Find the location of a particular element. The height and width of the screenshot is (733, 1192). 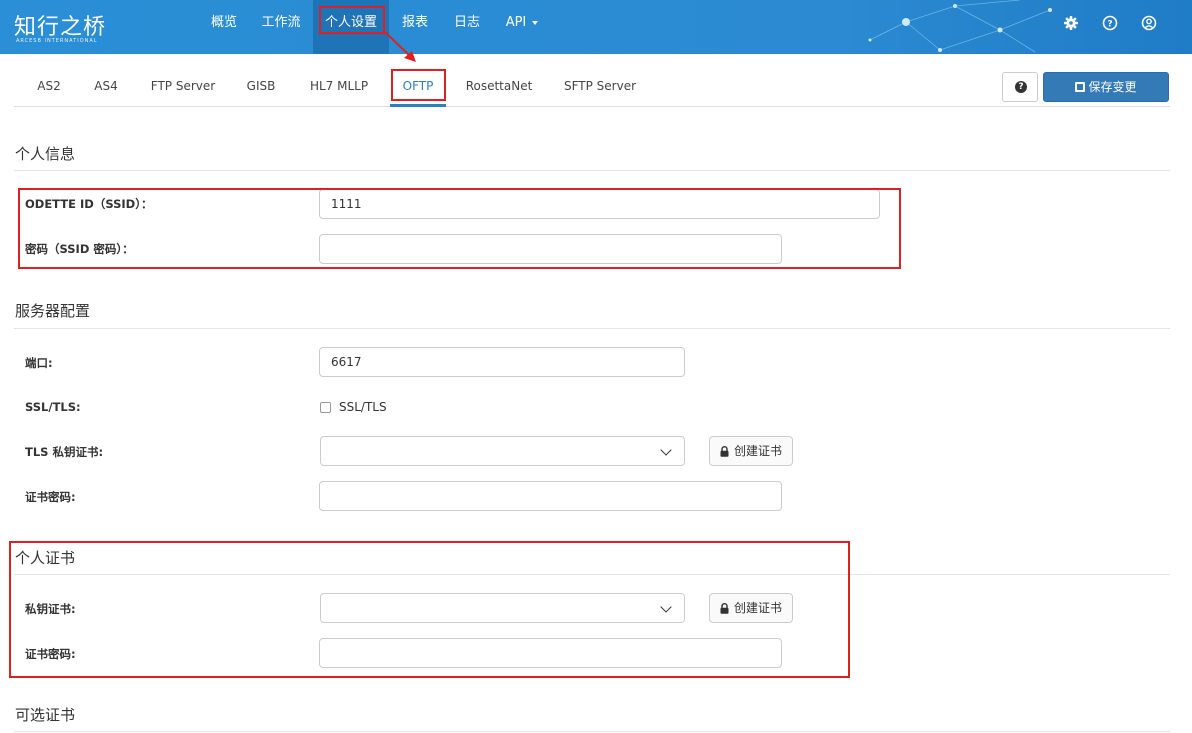

nav-workflow: 工作流 is located at coordinates (281, 27).